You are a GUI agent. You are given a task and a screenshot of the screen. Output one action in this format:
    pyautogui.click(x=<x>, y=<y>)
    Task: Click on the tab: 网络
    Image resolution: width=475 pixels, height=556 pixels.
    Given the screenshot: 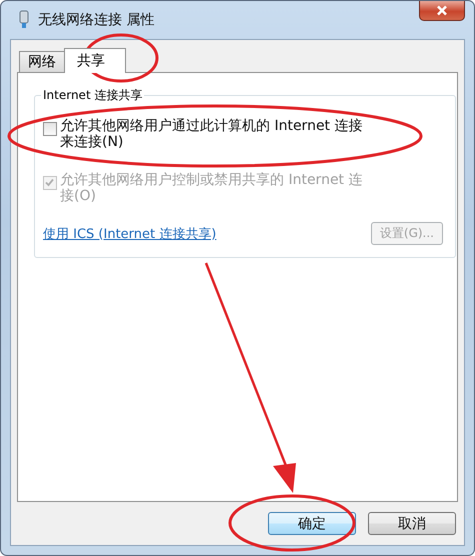 What is the action you would take?
    pyautogui.click(x=42, y=61)
    